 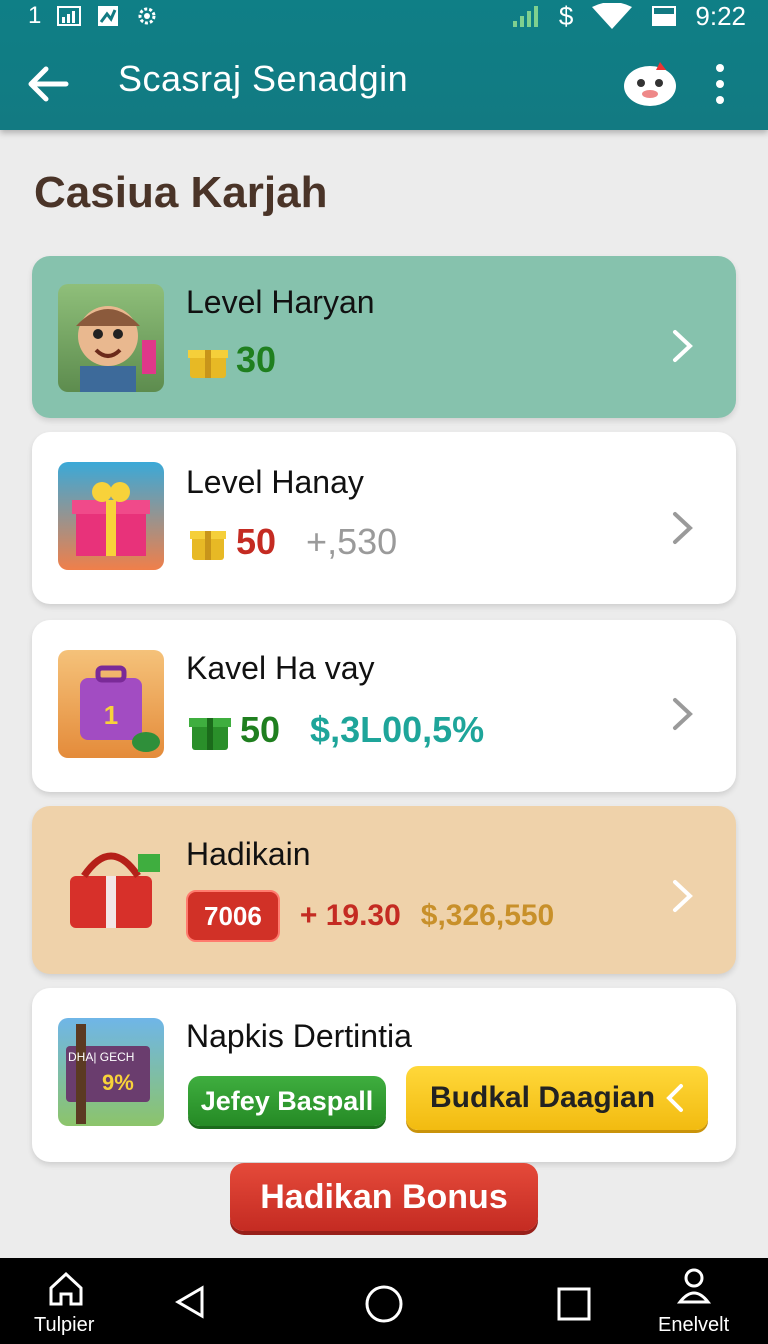 I want to click on level-card-1: Level Haryan 30, so click(x=384, y=337).